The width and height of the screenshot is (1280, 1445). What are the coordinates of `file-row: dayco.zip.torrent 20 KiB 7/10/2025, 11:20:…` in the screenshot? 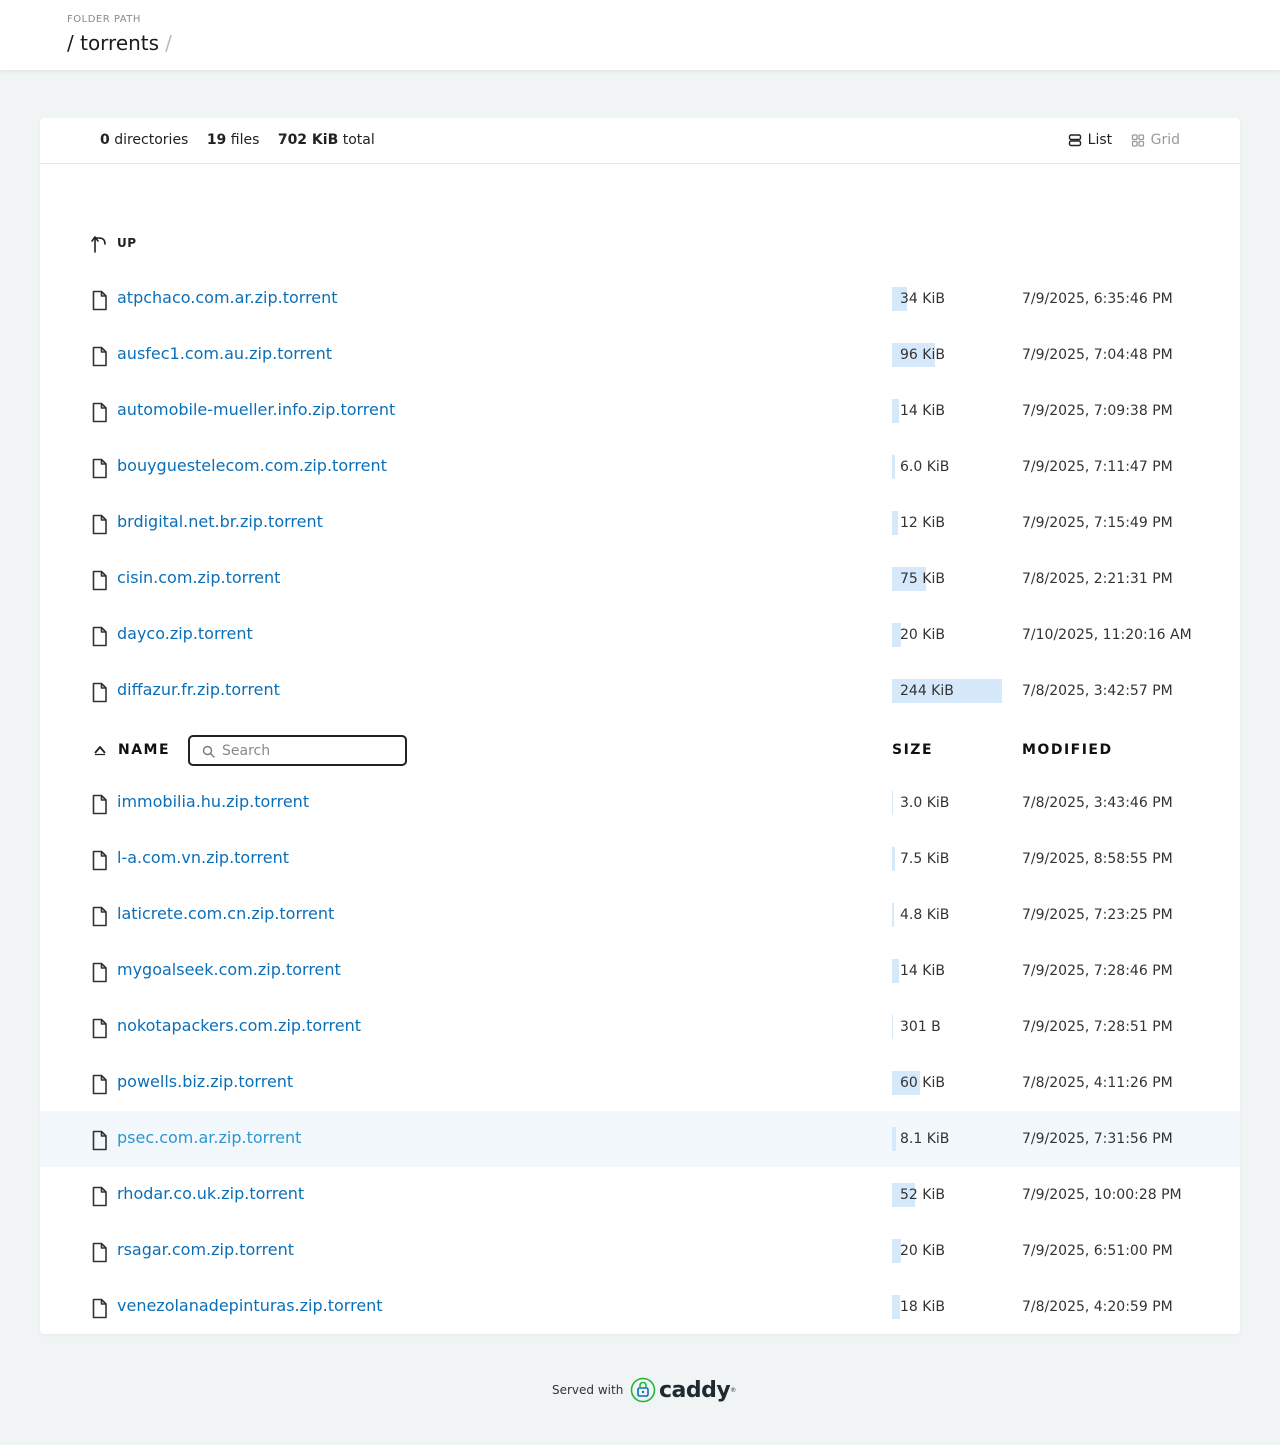 It's located at (640, 635).